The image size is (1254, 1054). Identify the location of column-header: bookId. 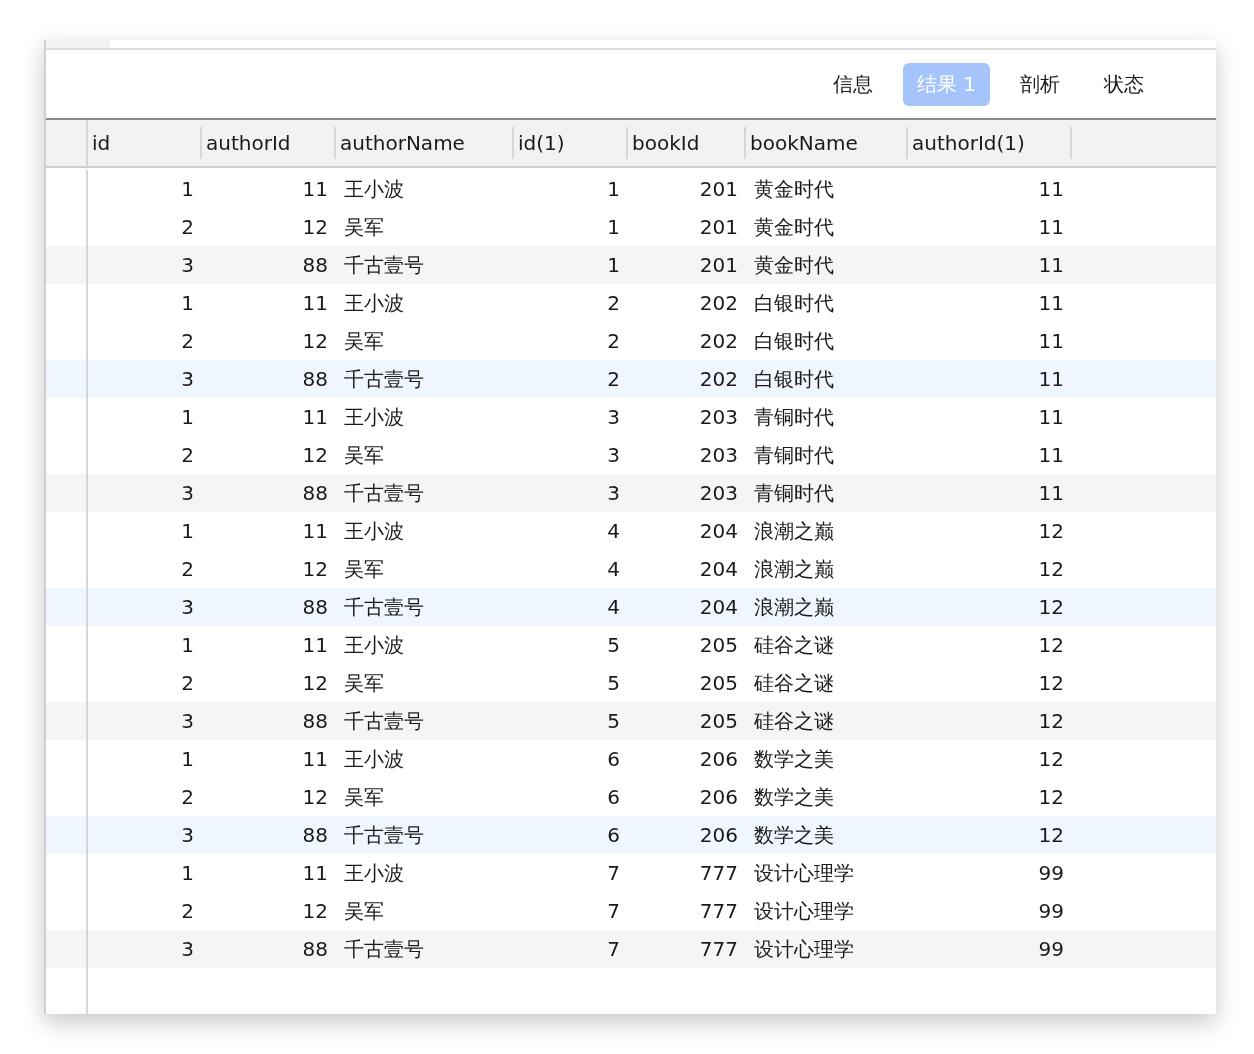
(687, 143).